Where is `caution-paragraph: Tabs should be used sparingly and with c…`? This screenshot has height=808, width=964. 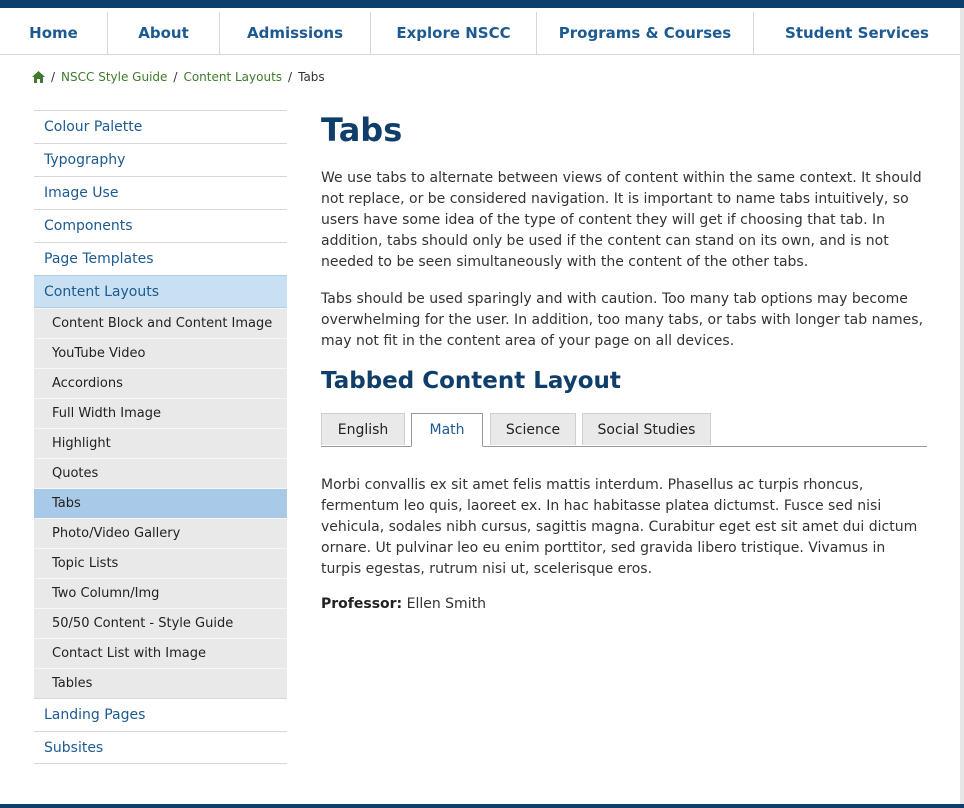
caution-paragraph: Tabs should be used sparingly and with c… is located at coordinates (622, 320).